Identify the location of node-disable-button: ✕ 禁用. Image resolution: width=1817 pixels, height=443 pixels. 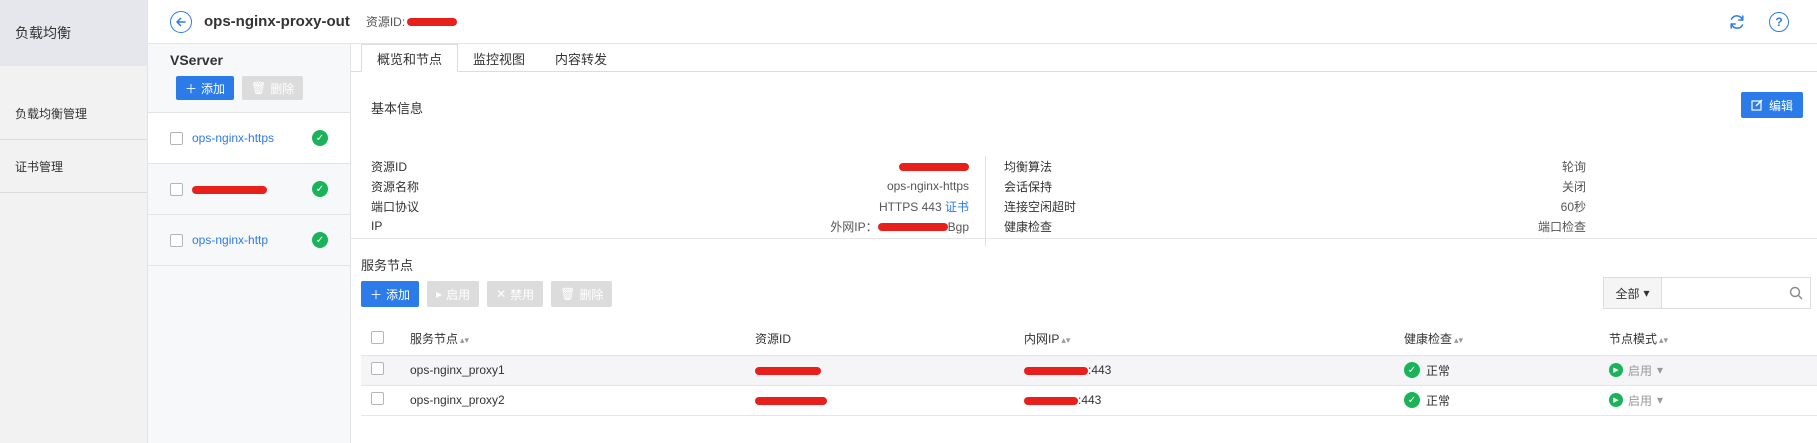
(515, 294).